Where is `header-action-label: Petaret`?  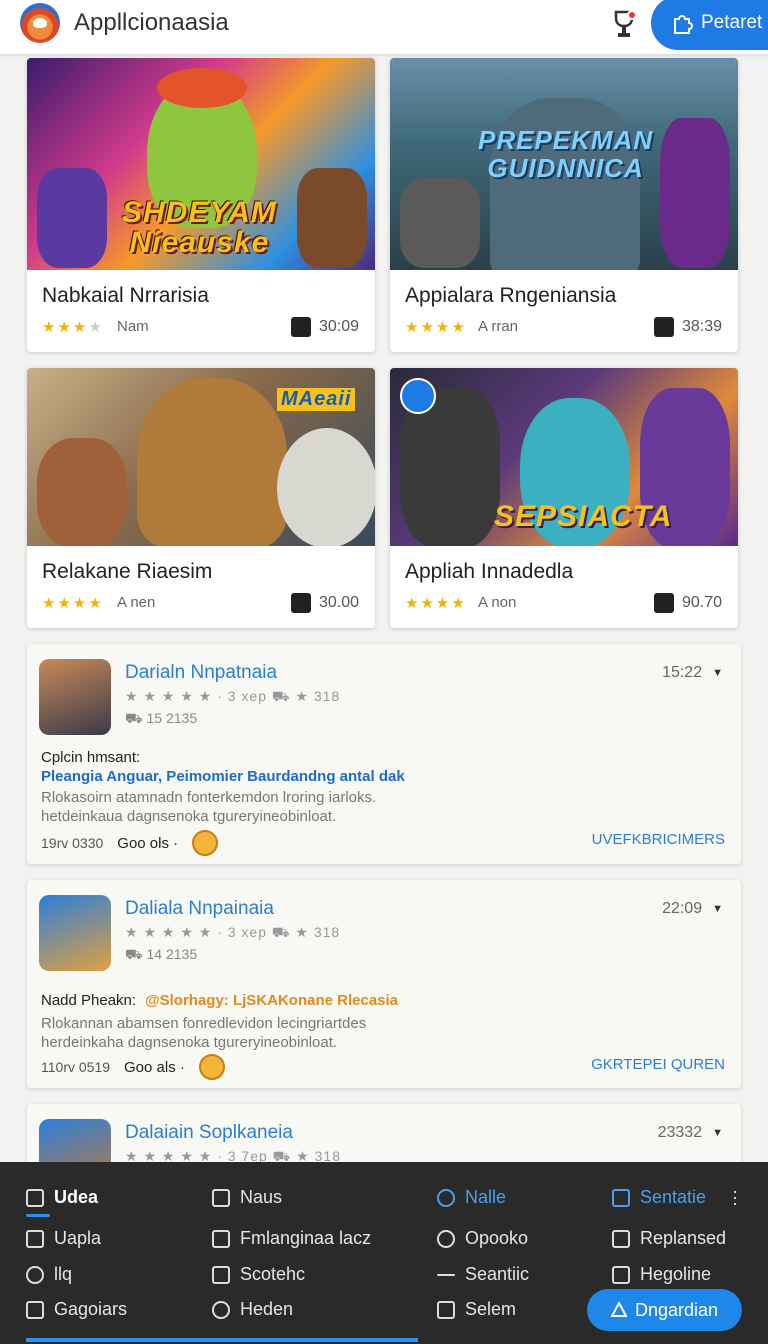
header-action-label: Petaret is located at coordinates (732, 22).